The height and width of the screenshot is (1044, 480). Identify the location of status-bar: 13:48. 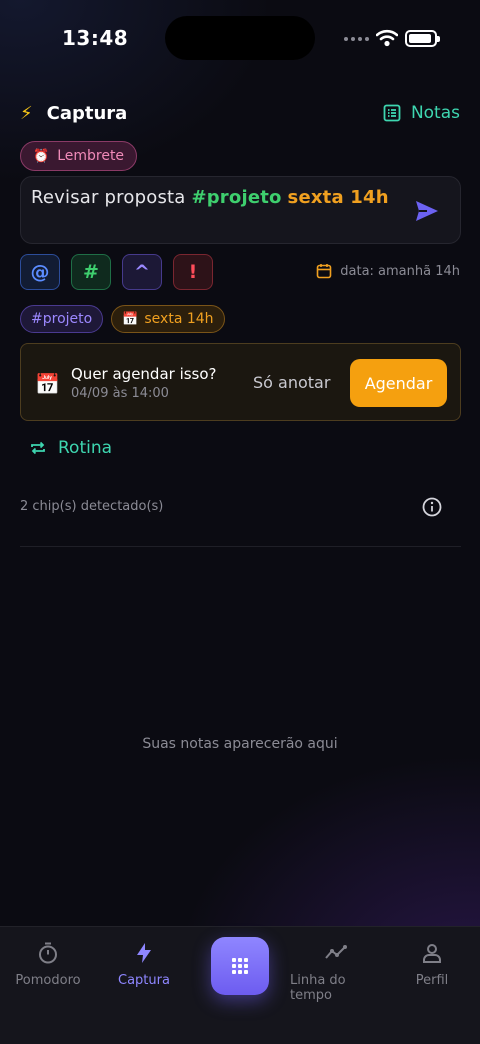
(240, 39).